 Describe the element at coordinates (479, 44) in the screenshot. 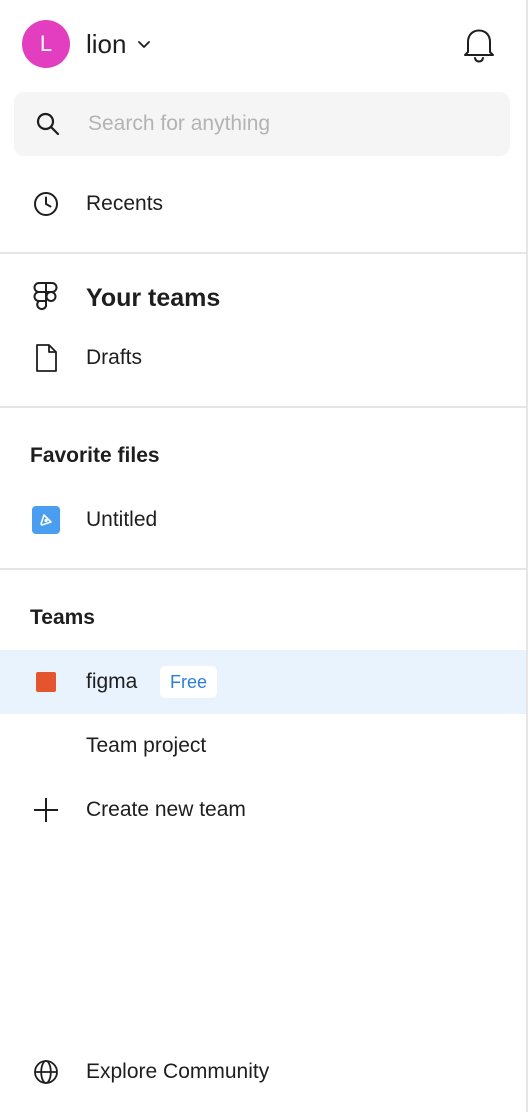

I see `bell-icon` at that location.